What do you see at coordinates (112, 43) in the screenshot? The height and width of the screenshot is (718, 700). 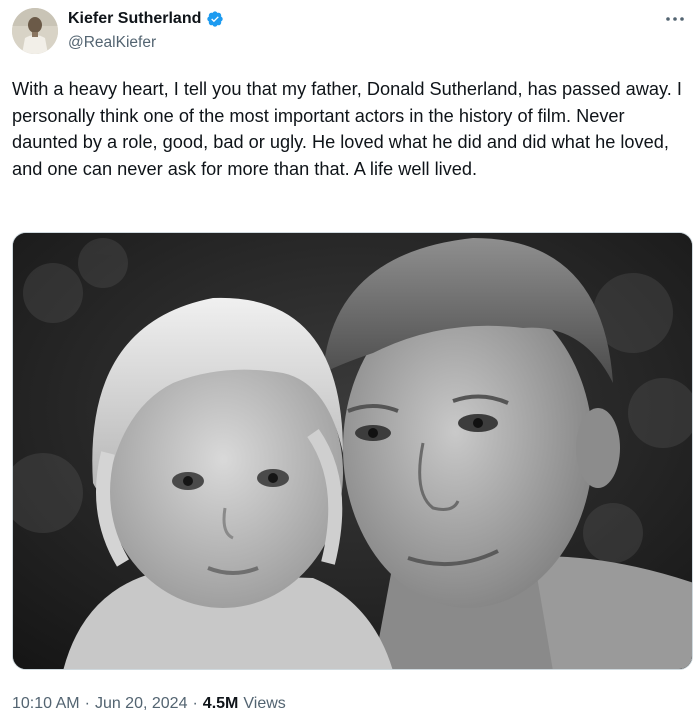 I see `author-handle: @RealKiefer` at bounding box center [112, 43].